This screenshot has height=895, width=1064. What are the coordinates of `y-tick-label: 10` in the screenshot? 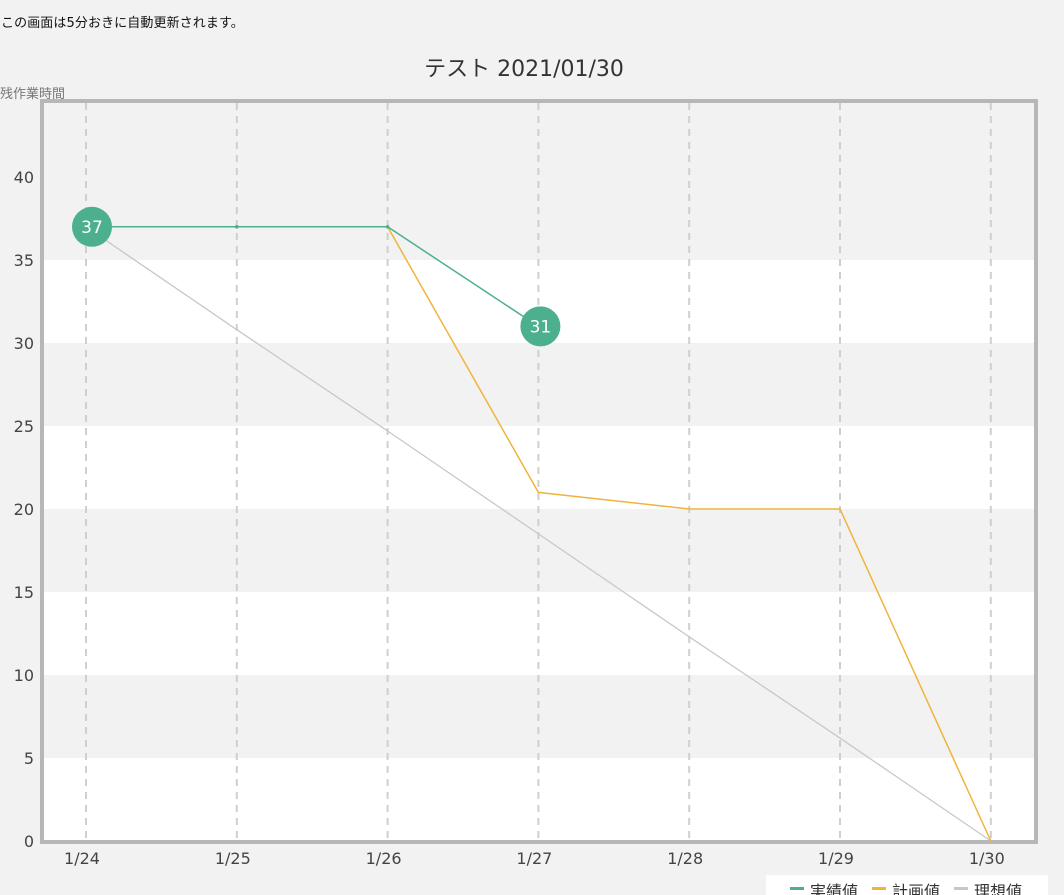 It's located at (24, 675).